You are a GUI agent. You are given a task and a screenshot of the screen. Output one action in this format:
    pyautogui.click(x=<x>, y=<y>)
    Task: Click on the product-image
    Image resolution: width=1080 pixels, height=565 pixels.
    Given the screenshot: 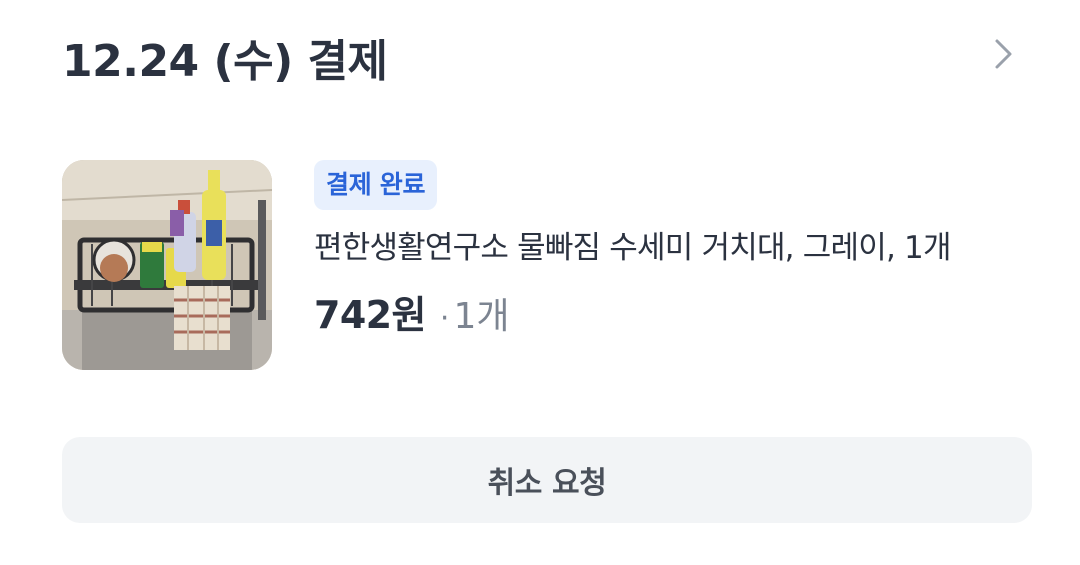 What is the action you would take?
    pyautogui.click(x=167, y=265)
    